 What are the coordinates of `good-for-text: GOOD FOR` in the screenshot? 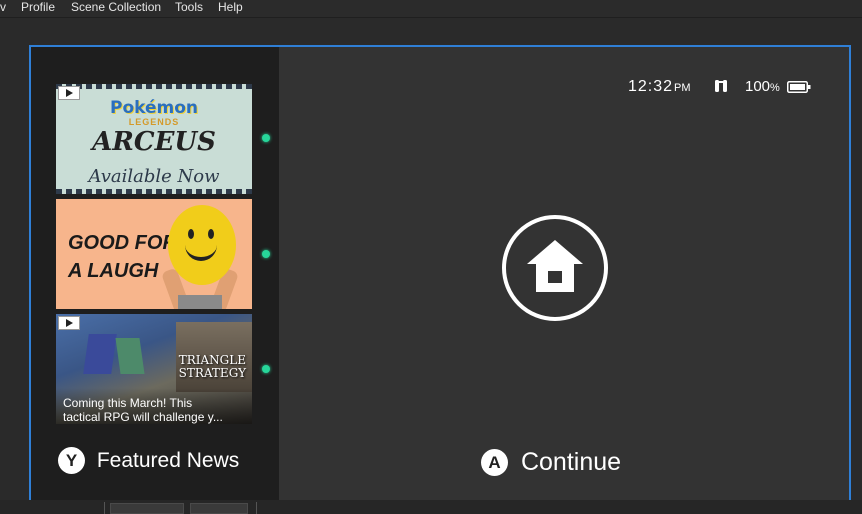 It's located at (122, 243).